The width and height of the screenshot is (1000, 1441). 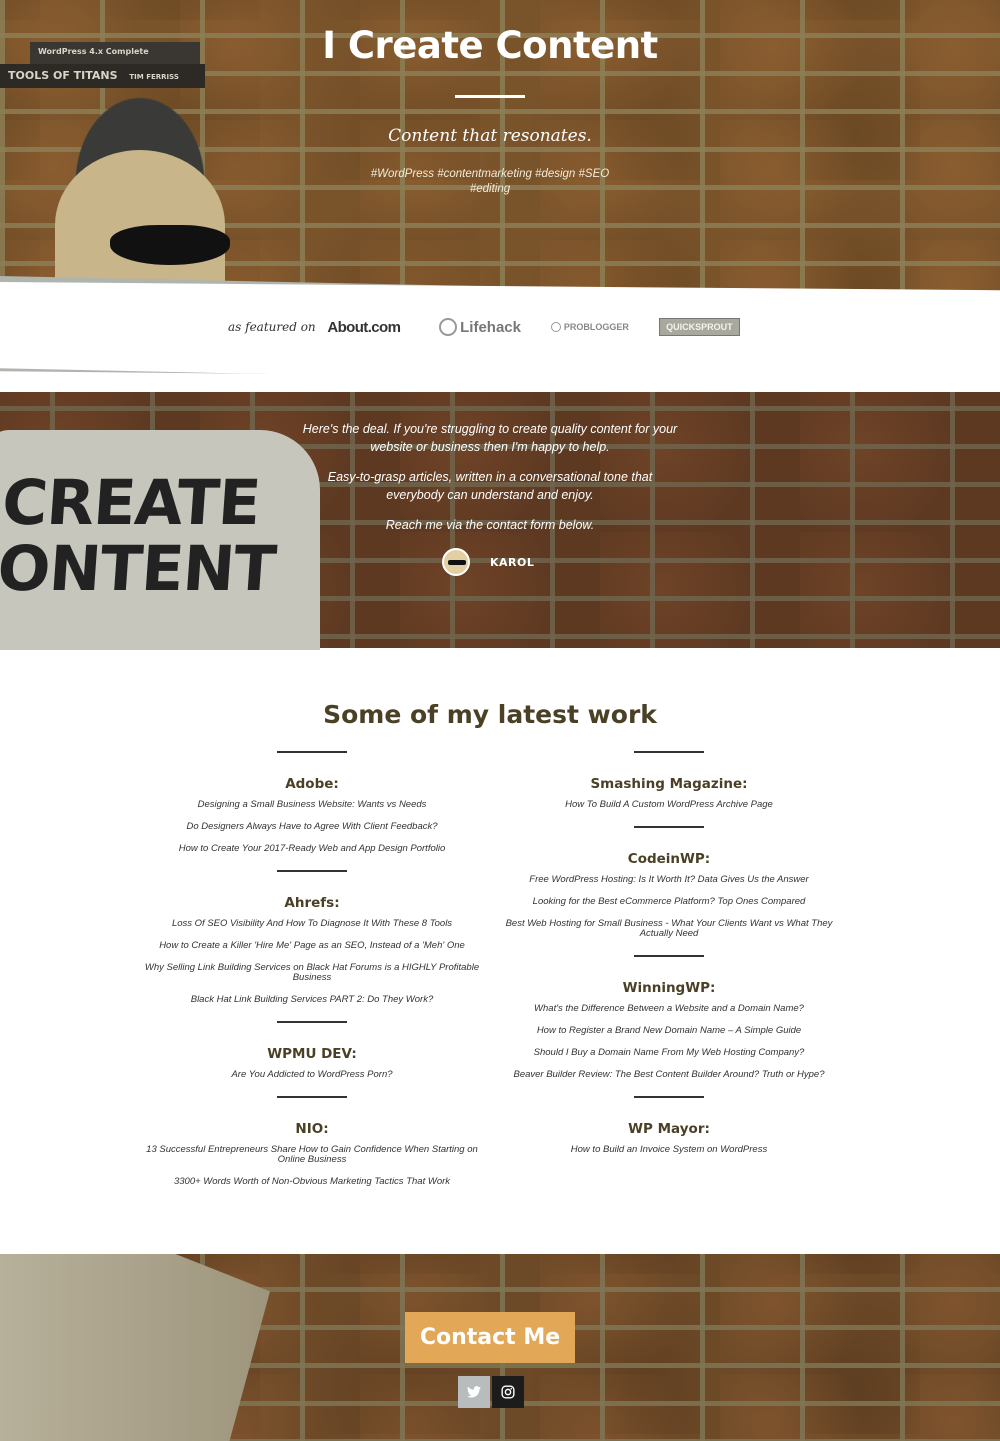 What do you see at coordinates (490, 525) in the screenshot?
I see `intro-paragraph: Reach me via the contact form below.` at bounding box center [490, 525].